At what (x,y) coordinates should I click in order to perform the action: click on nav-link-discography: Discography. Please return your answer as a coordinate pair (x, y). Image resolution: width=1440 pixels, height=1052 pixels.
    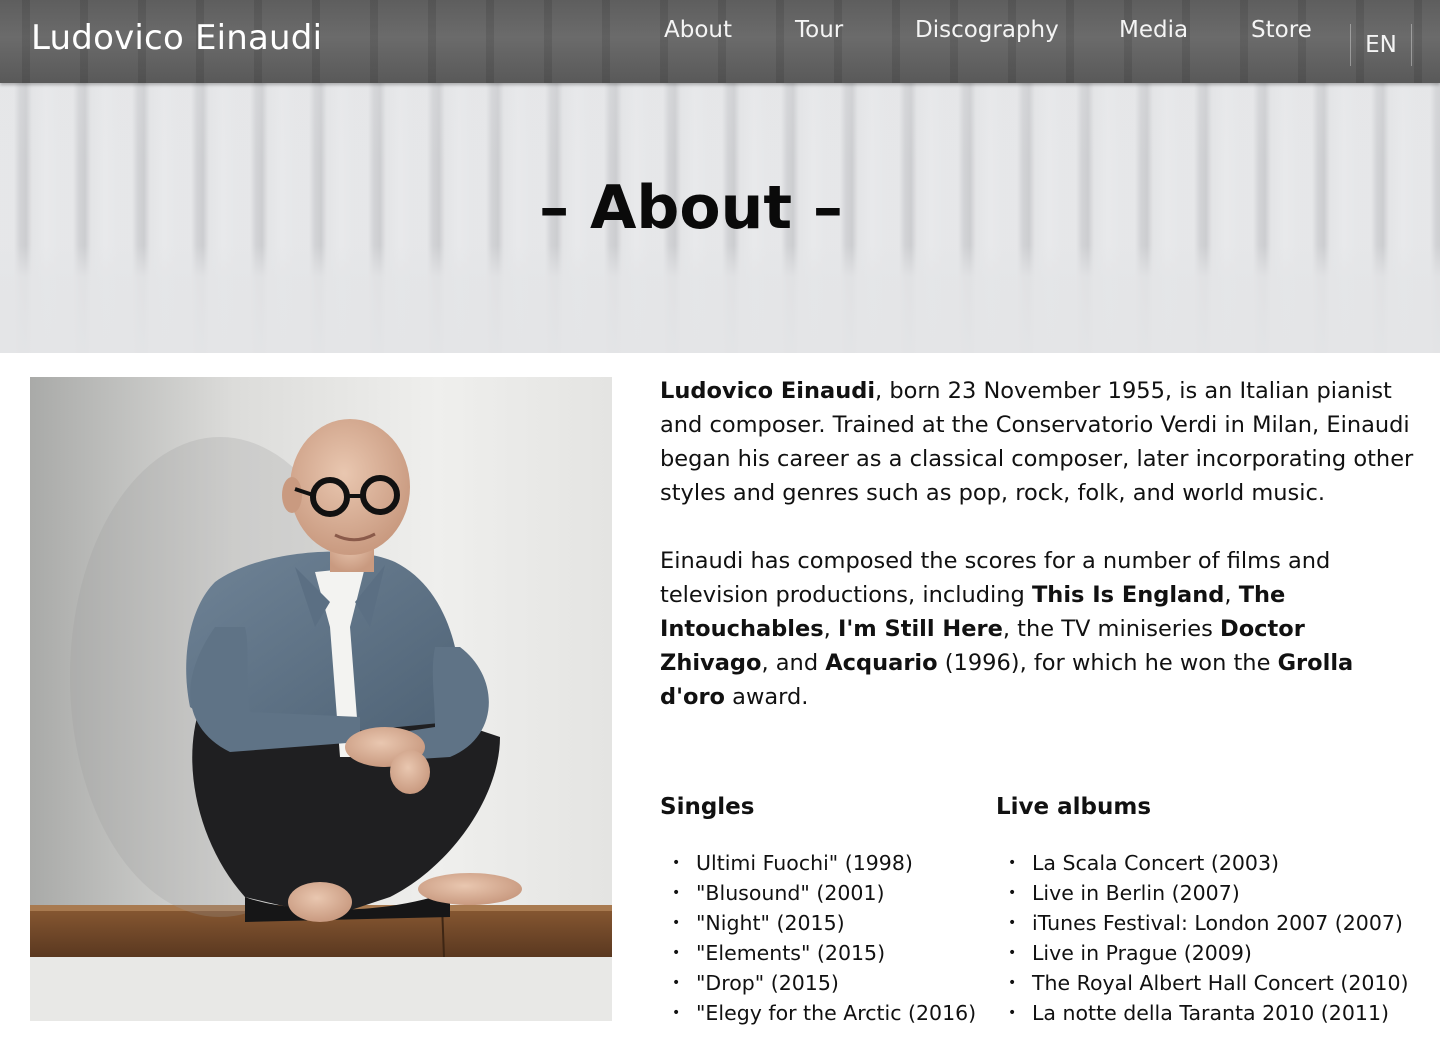
    Looking at the image, I should click on (987, 30).